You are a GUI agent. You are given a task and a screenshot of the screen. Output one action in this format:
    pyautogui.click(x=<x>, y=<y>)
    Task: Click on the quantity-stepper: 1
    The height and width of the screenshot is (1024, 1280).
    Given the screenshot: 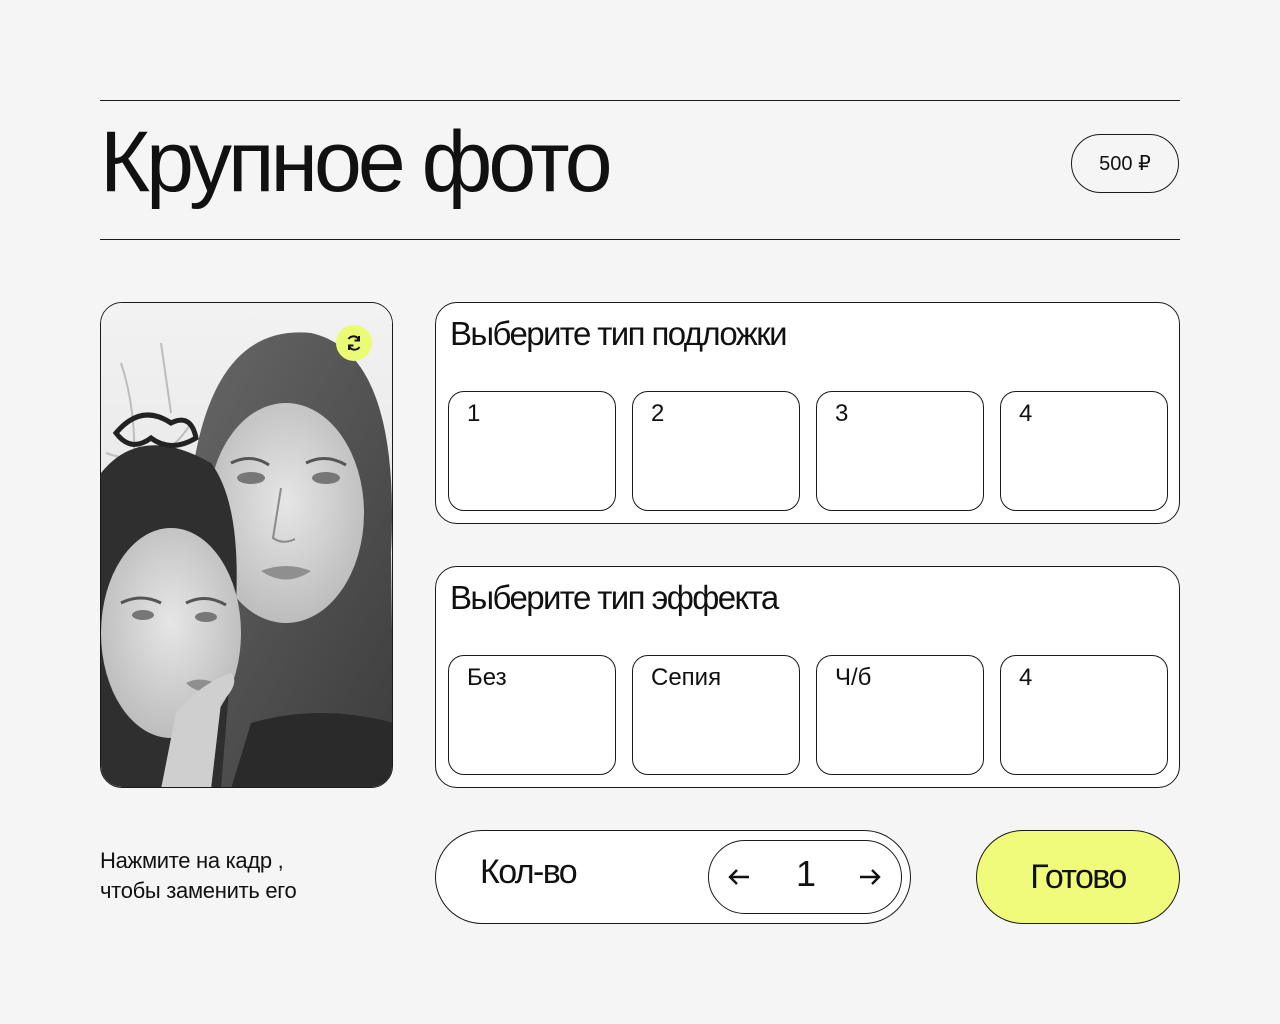 What is the action you would take?
    pyautogui.click(x=805, y=877)
    